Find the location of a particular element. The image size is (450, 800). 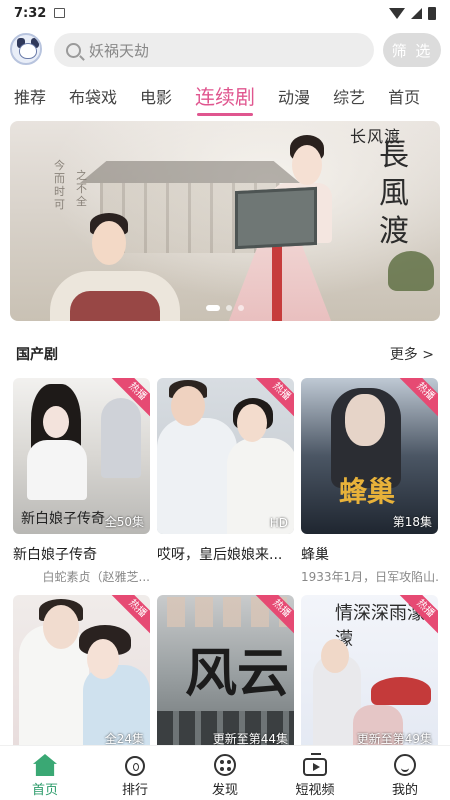

nav-ranking: 排行 is located at coordinates (135, 773).